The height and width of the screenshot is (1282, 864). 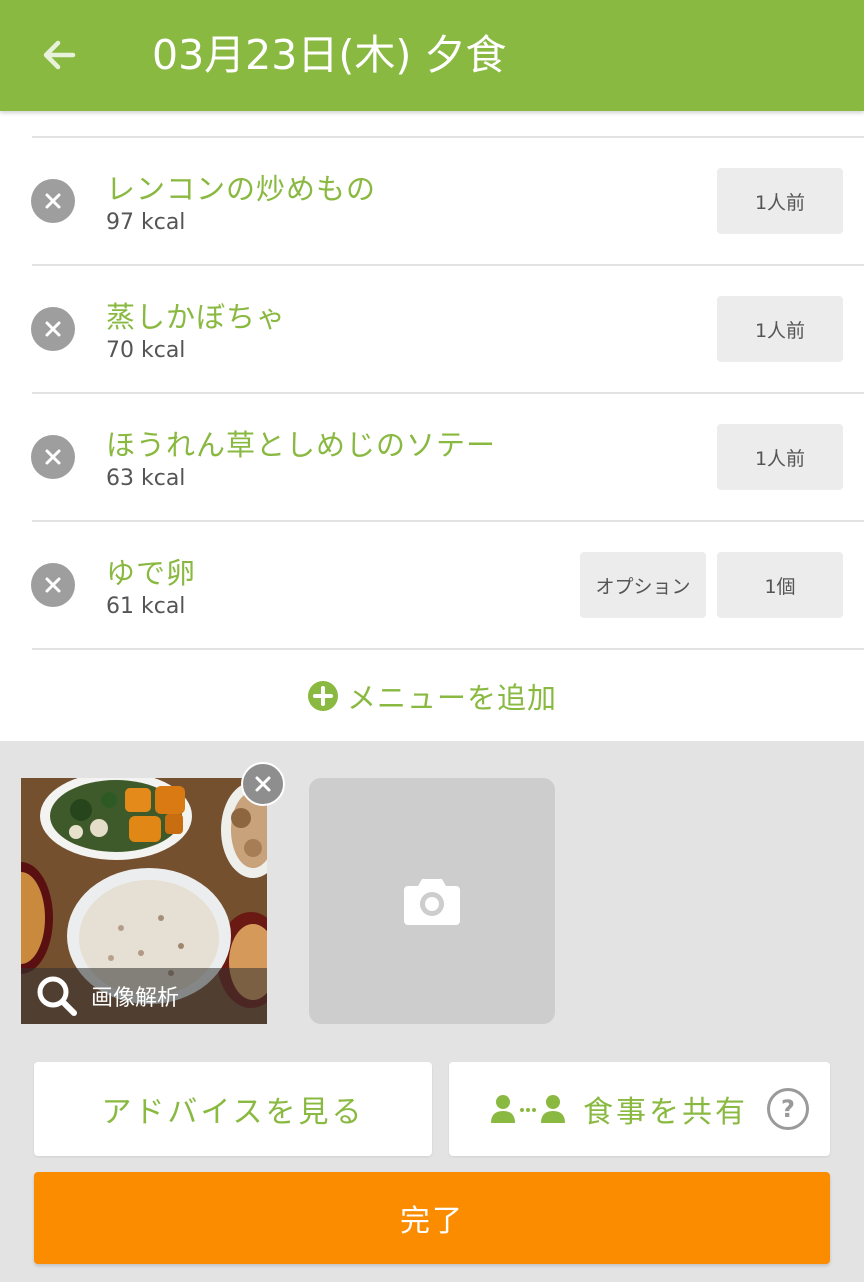 What do you see at coordinates (643, 585) in the screenshot?
I see `option-button: オプション` at bounding box center [643, 585].